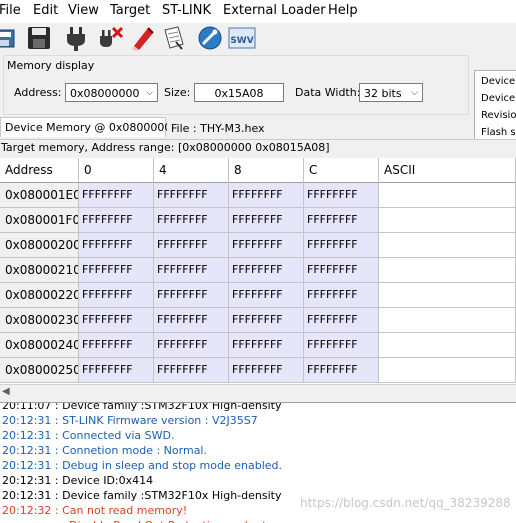 The image size is (516, 523). What do you see at coordinates (39, 195) in the screenshot?
I see `row-address: 0x080001E0` at bounding box center [39, 195].